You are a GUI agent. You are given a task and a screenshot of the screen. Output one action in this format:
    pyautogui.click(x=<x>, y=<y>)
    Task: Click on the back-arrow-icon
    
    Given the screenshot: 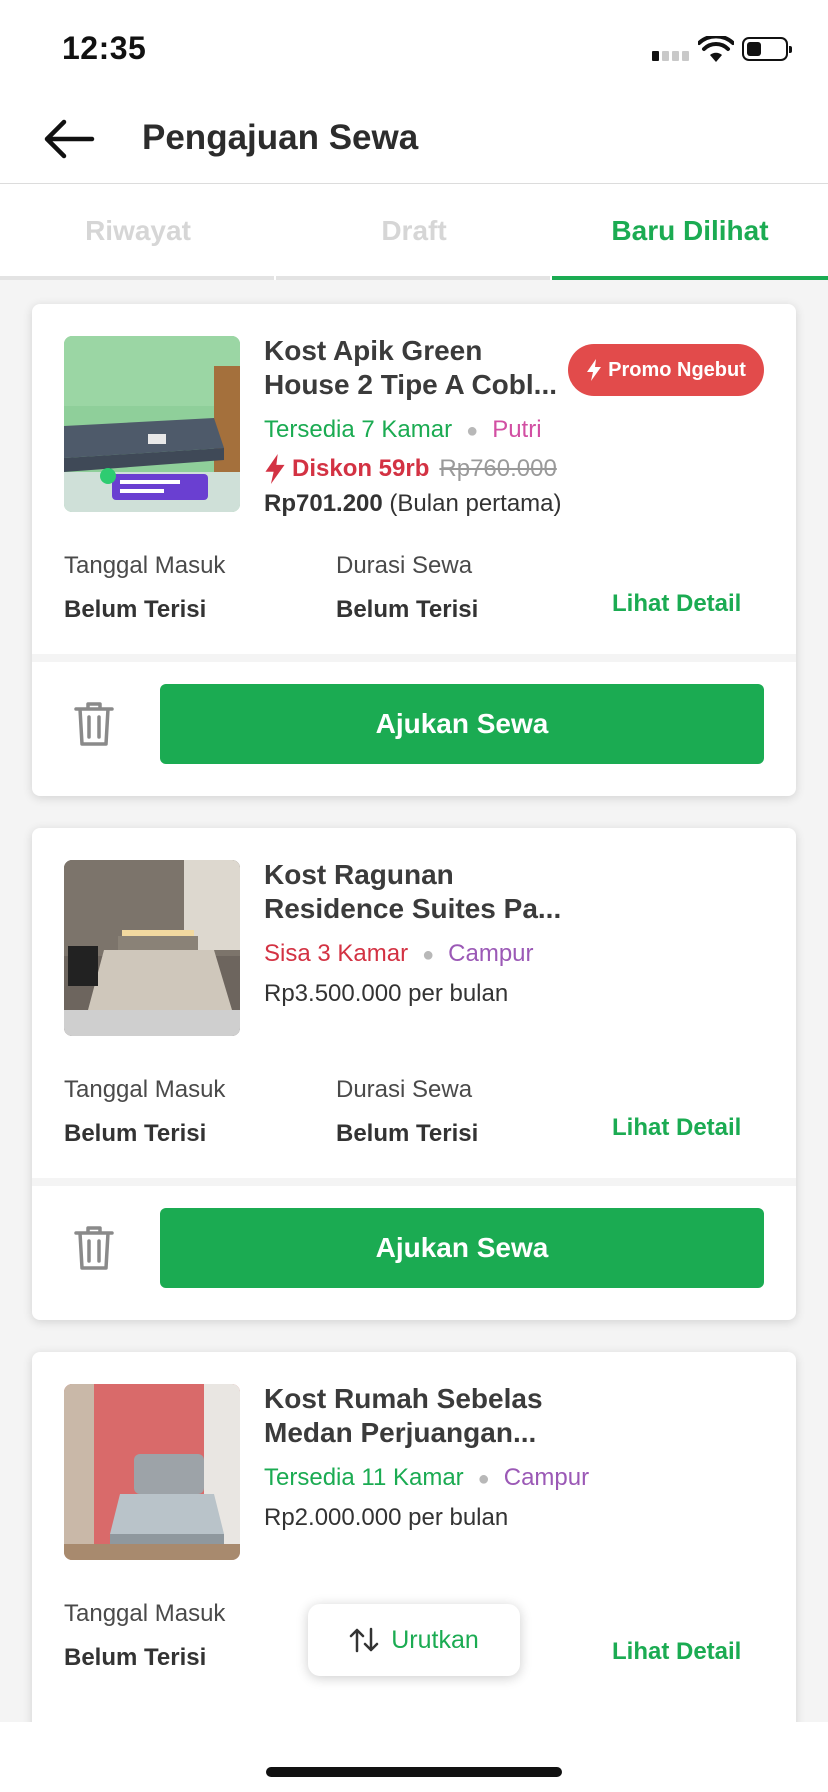 What is the action you would take?
    pyautogui.click(x=68, y=139)
    